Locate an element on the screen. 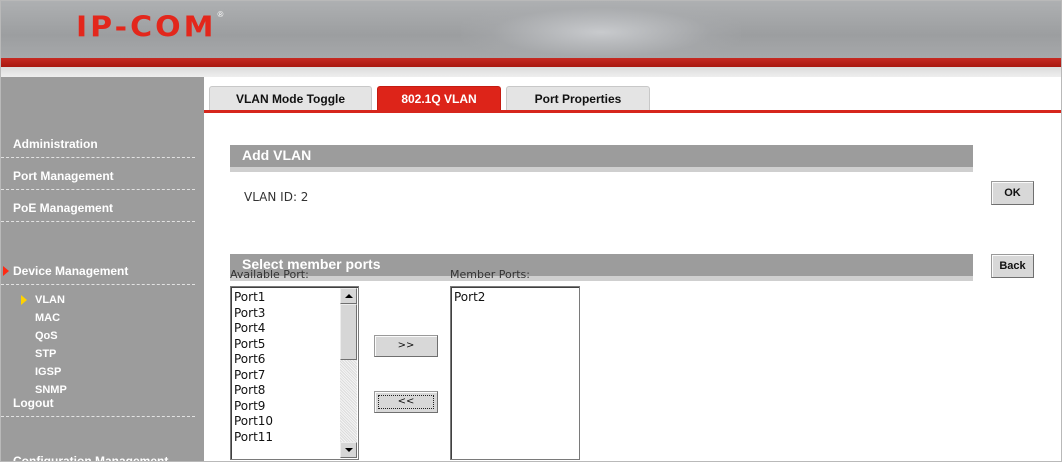 This screenshot has height=462, width=1062. tab-underline is located at coordinates (632, 111).